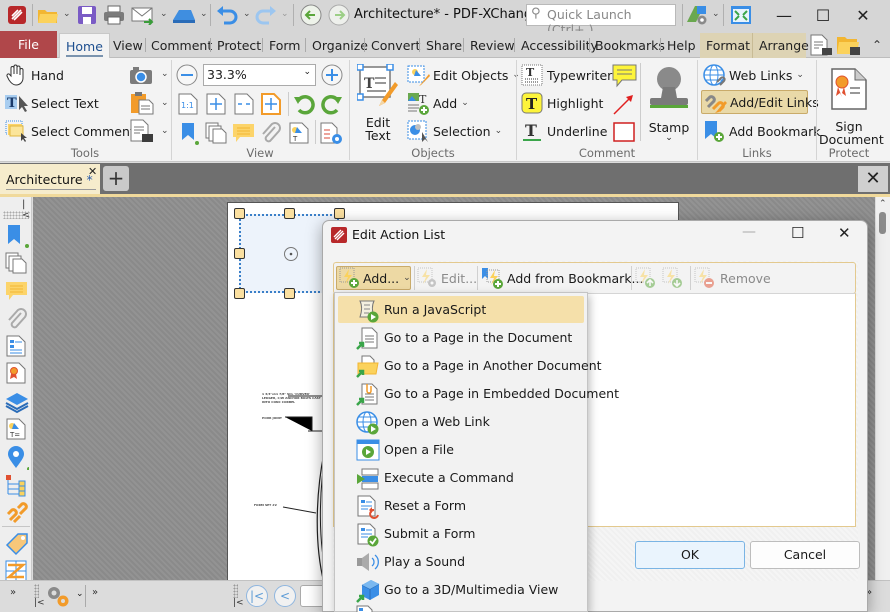 The image size is (890, 612). What do you see at coordinates (87, 15) in the screenshot?
I see `save-icon` at bounding box center [87, 15].